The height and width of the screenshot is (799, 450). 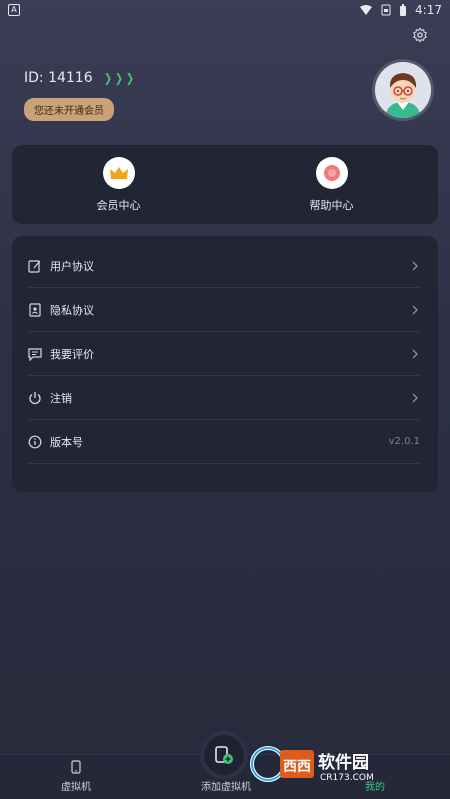 I want to click on help-center-label: 帮助中心, so click(x=331, y=205).